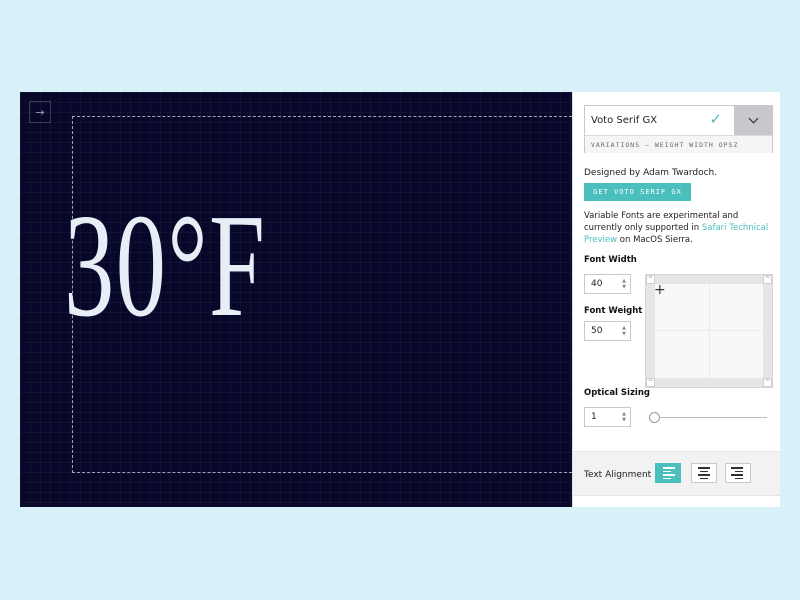  Describe the element at coordinates (607, 331) in the screenshot. I see `font-weight-stepper: 50 ▲ ▼` at that location.